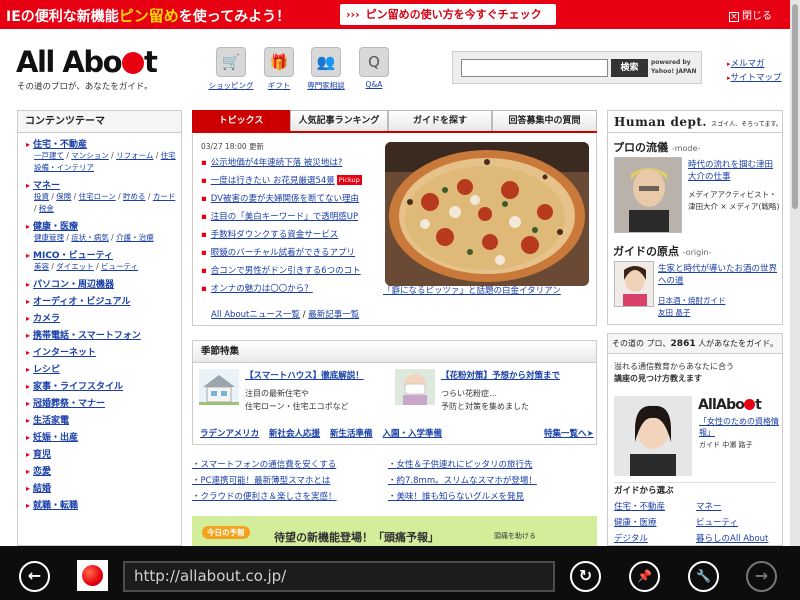  Describe the element at coordinates (339, 576) in the screenshot. I see `address-bar: http://allabout.co.jp/` at that location.